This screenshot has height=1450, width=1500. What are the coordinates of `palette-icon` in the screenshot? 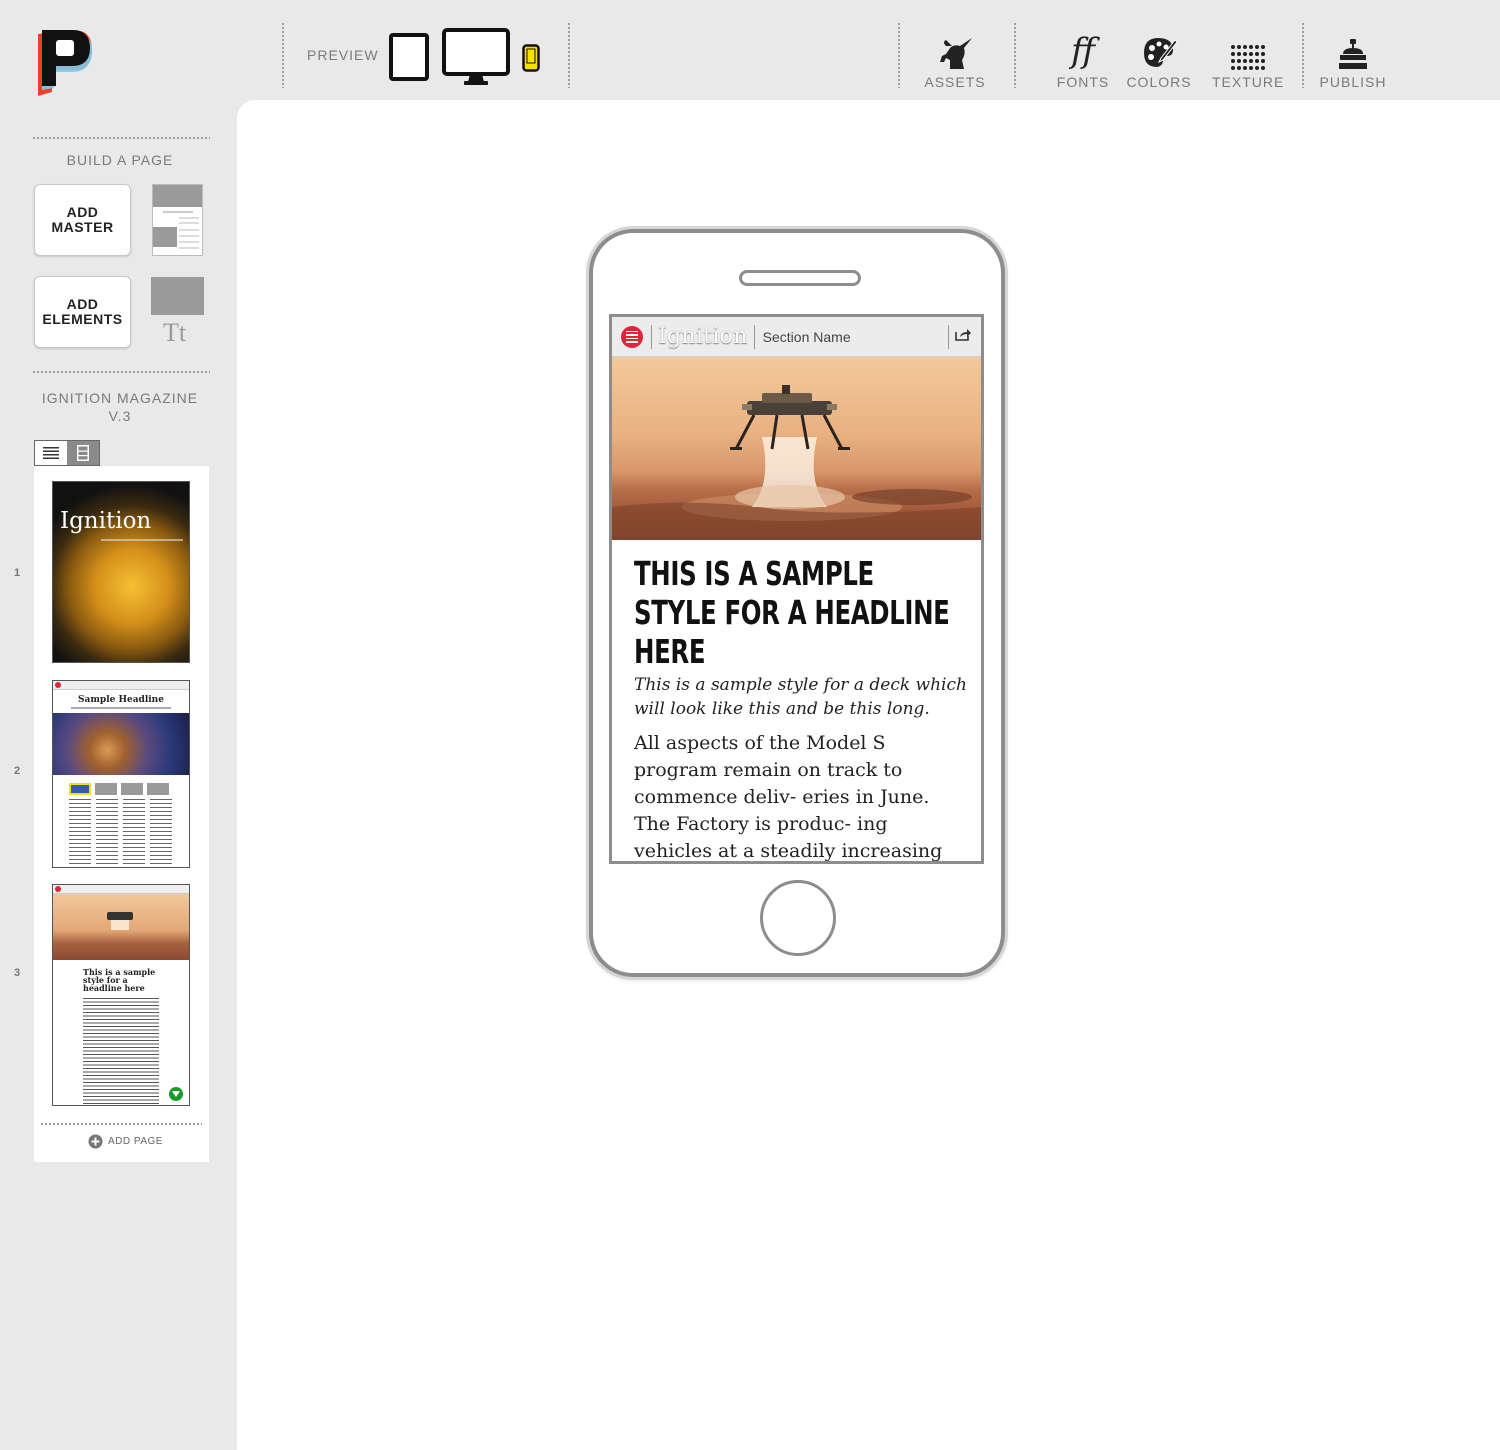 It's located at (1160, 52).